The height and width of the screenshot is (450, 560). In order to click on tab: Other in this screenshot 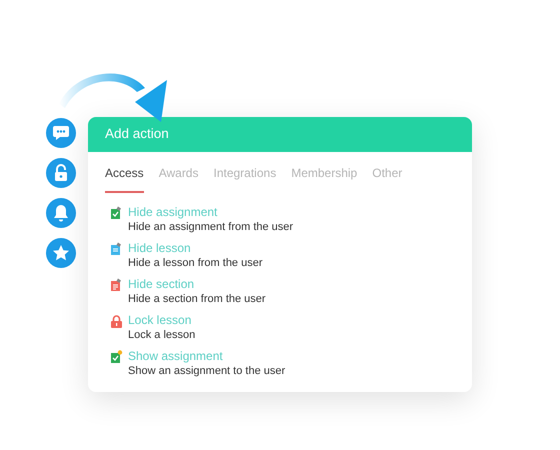, I will do `click(387, 179)`.